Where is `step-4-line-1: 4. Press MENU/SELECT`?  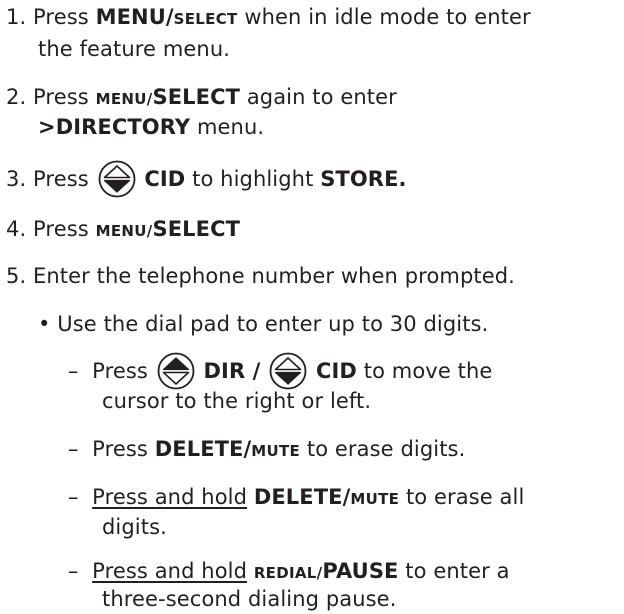 step-4-line-1: 4. Press MENU/SELECT is located at coordinates (123, 230).